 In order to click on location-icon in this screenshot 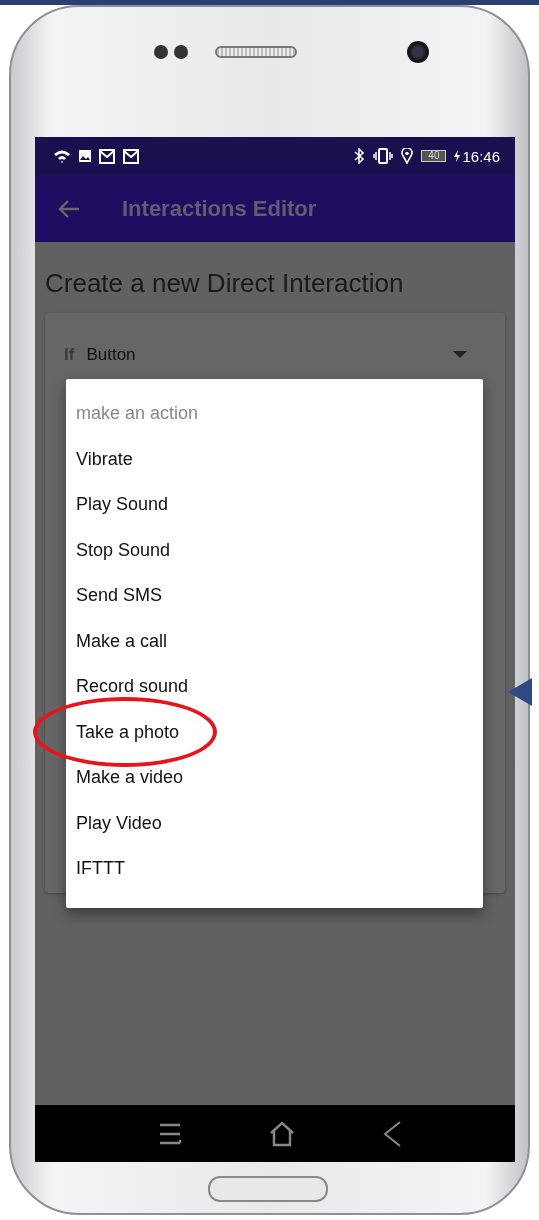, I will do `click(407, 156)`.